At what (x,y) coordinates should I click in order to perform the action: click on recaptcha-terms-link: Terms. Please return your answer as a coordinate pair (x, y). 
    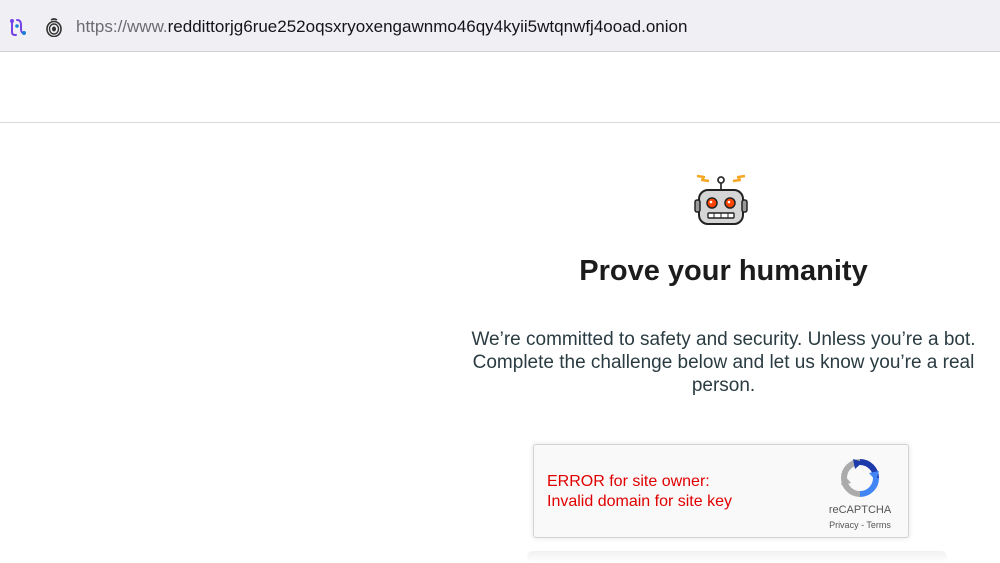
    Looking at the image, I should click on (878, 525).